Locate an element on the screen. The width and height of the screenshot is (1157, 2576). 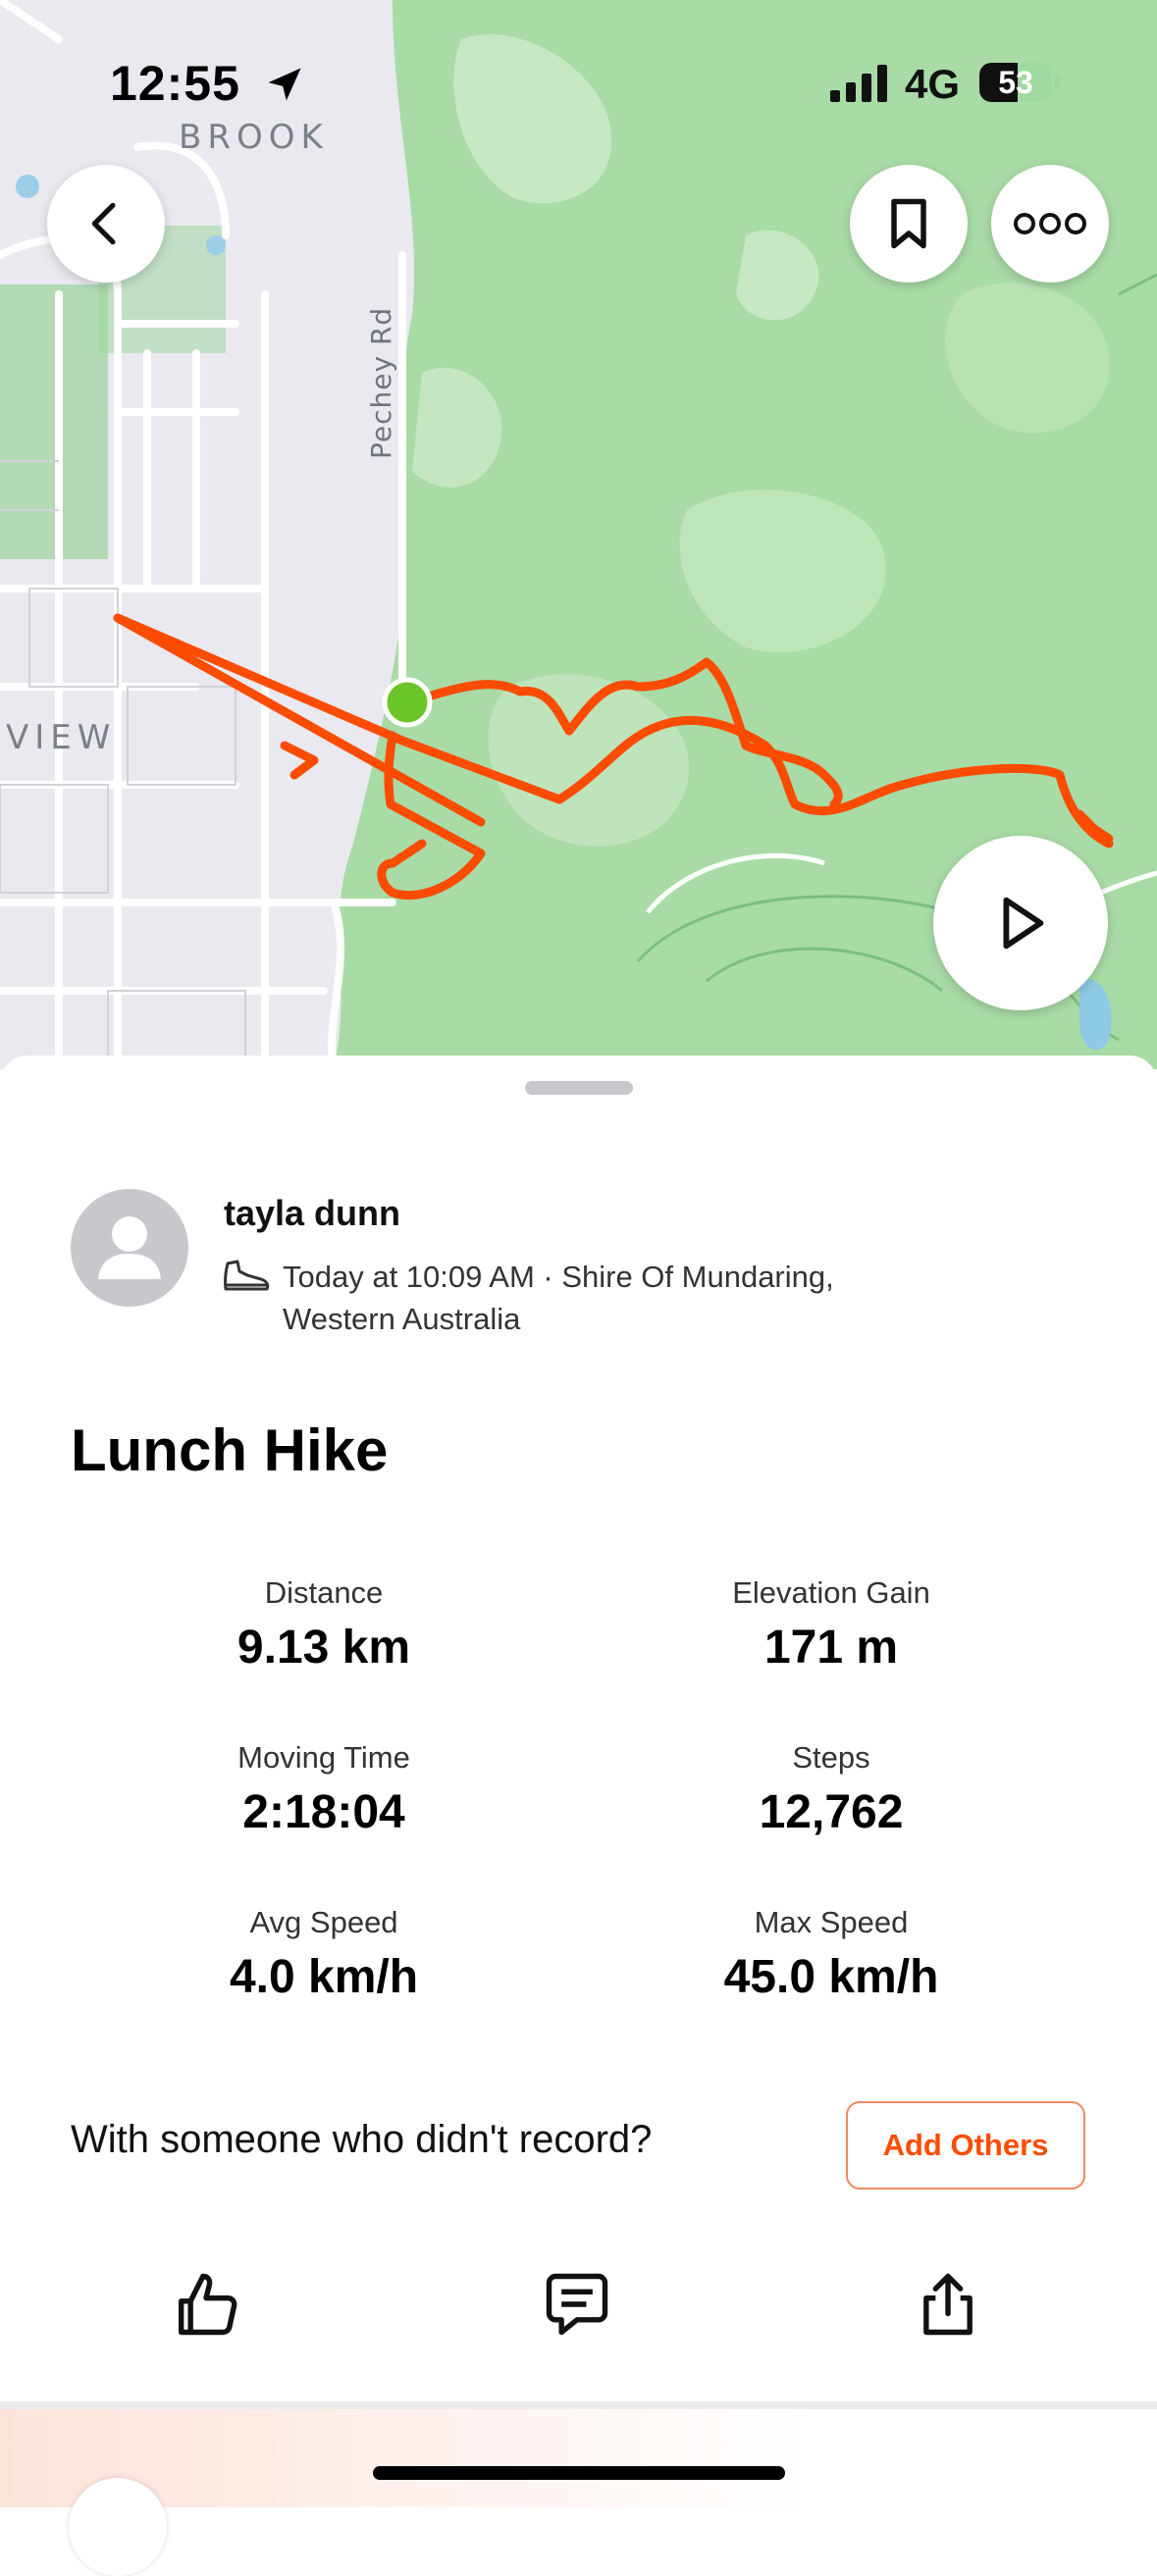
section-divider is located at coordinates (578, 2405).